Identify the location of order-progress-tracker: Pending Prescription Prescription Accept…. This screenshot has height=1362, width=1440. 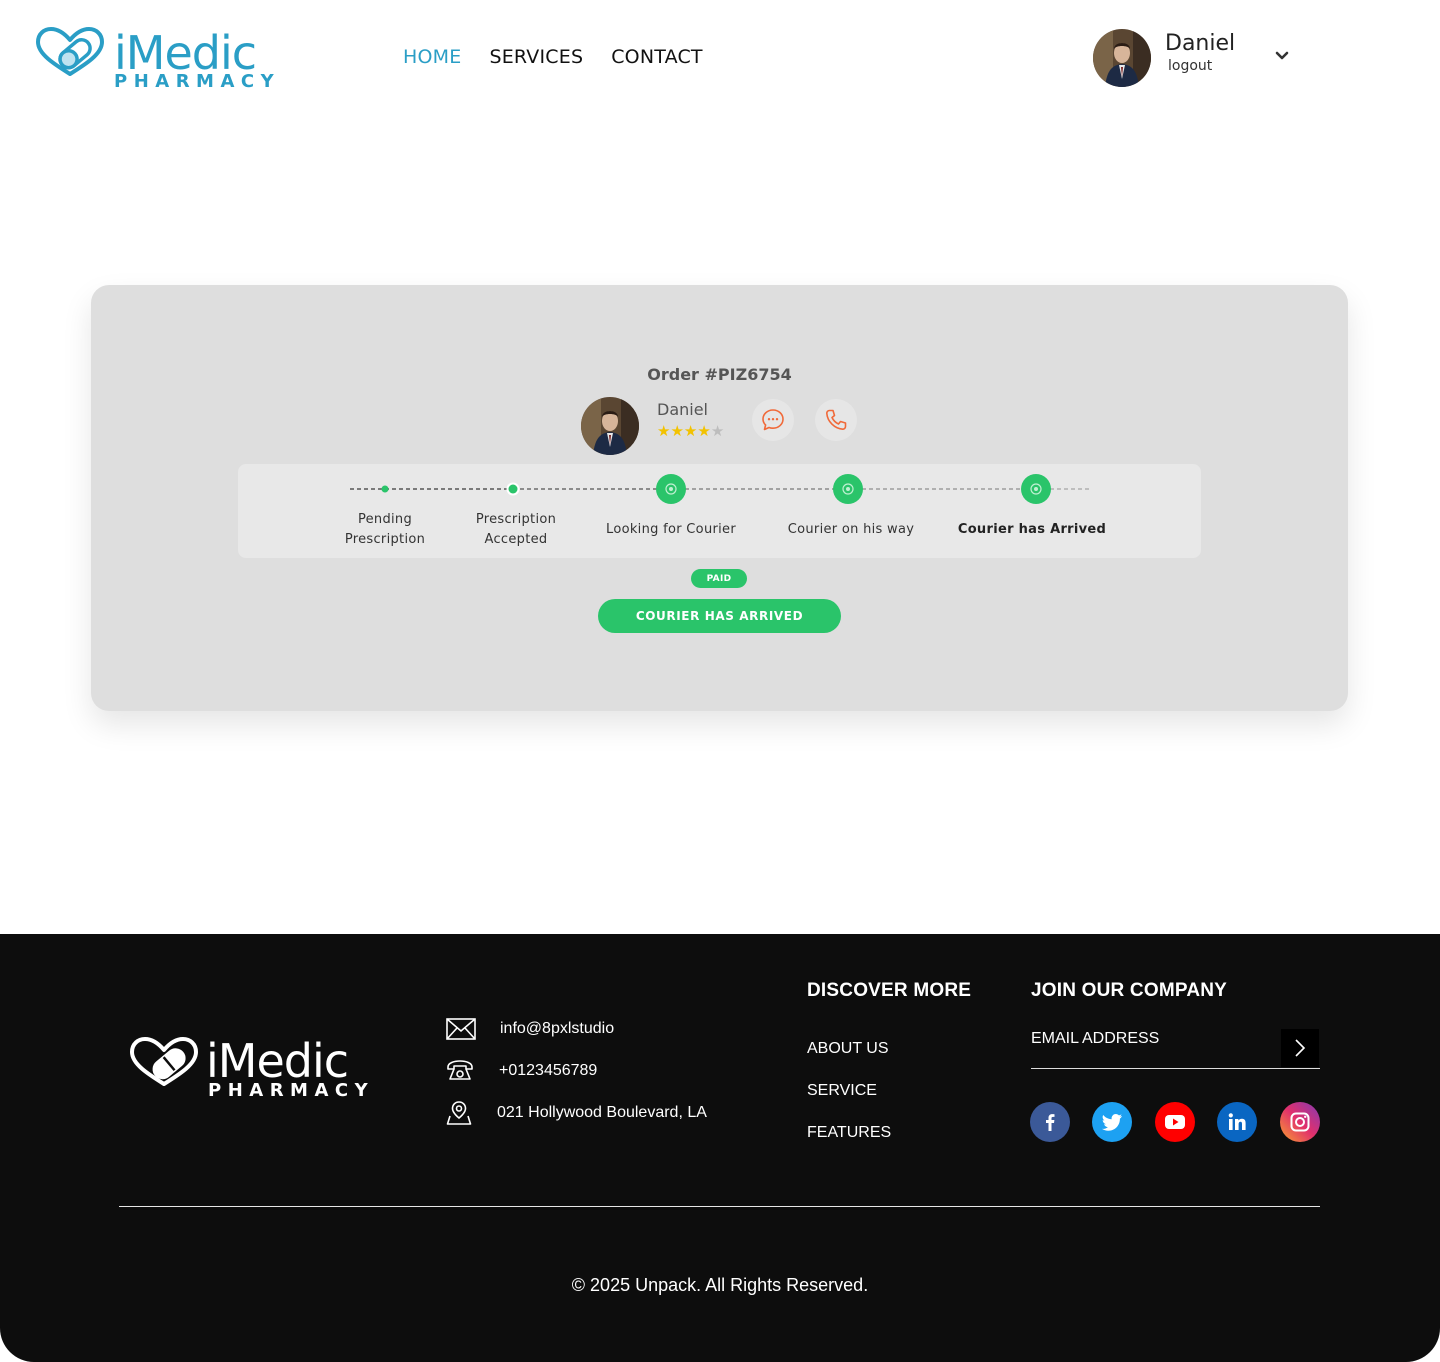
(719, 511).